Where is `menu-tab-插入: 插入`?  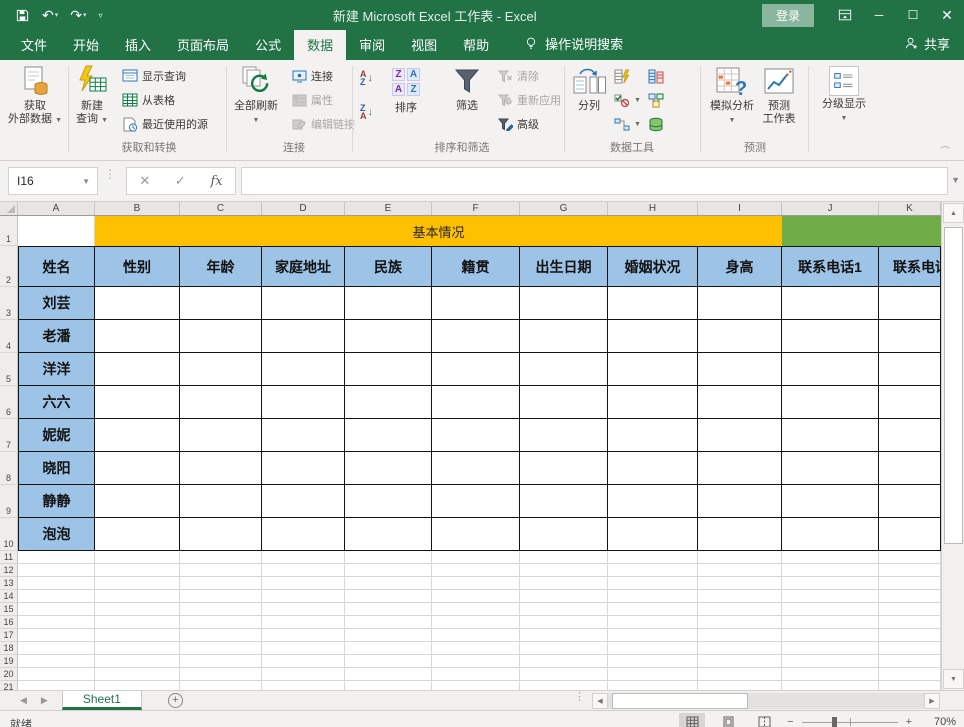
menu-tab-插入: 插入 is located at coordinates (138, 45).